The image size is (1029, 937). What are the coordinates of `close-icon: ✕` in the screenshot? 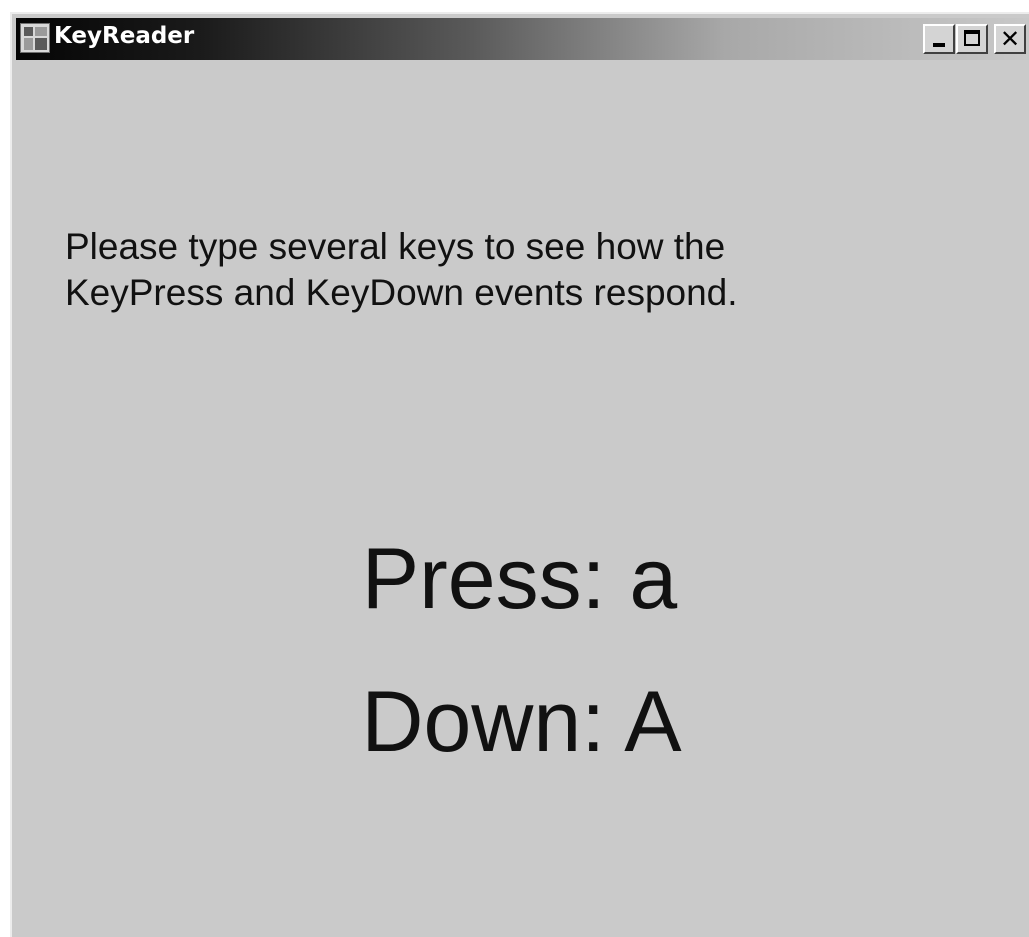 It's located at (1010, 39).